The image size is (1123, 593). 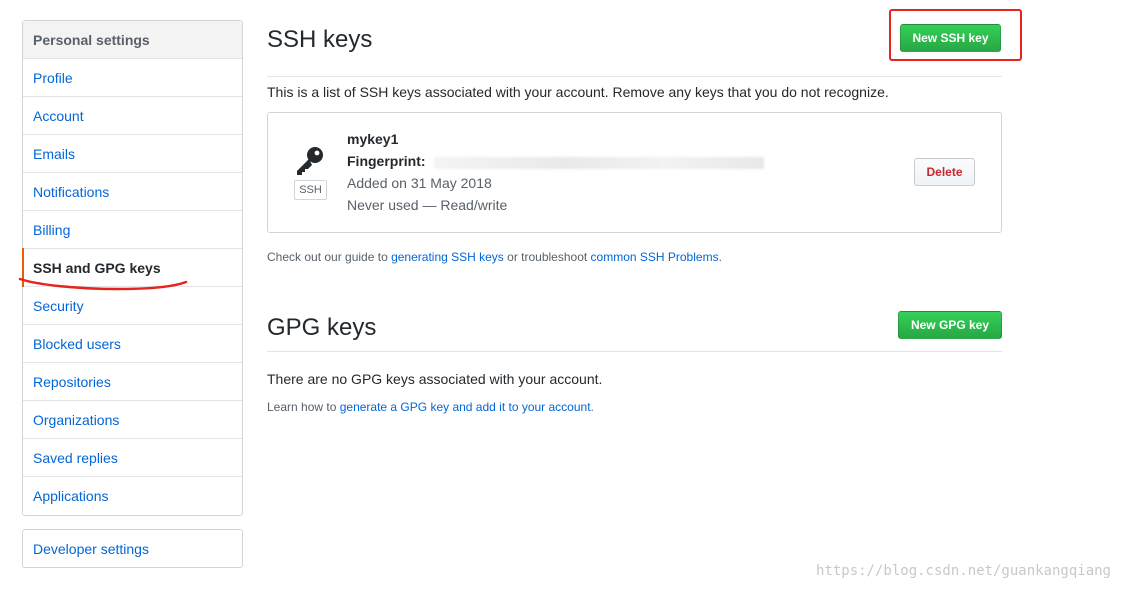 I want to click on sidebar-item-applications: Applications, so click(x=132, y=496).